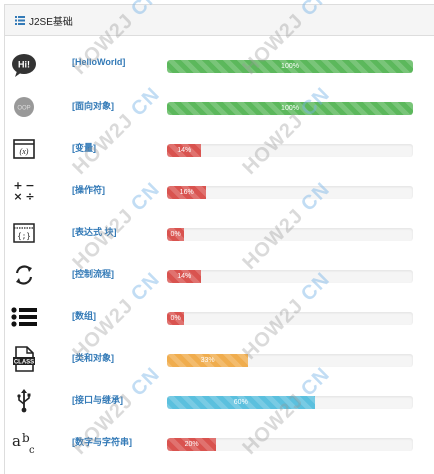  What do you see at coordinates (24, 317) in the screenshot?
I see `bullet-list-icon` at bounding box center [24, 317].